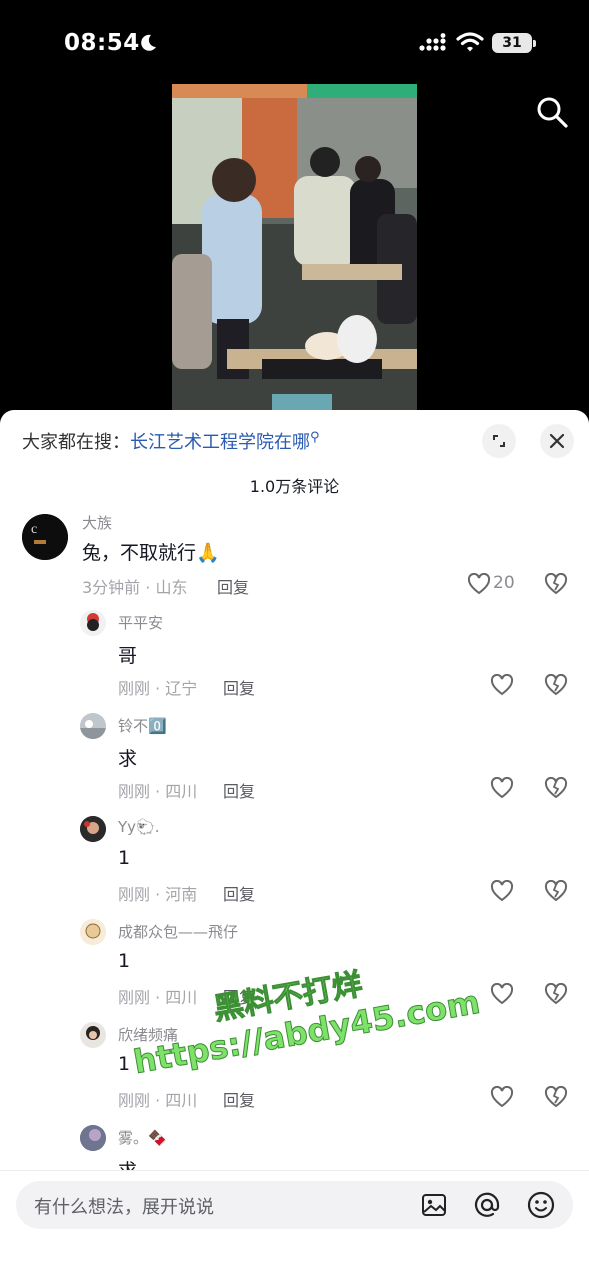 Image resolution: width=589 pixels, height=1280 pixels. I want to click on battery-level: 31, so click(512, 43).